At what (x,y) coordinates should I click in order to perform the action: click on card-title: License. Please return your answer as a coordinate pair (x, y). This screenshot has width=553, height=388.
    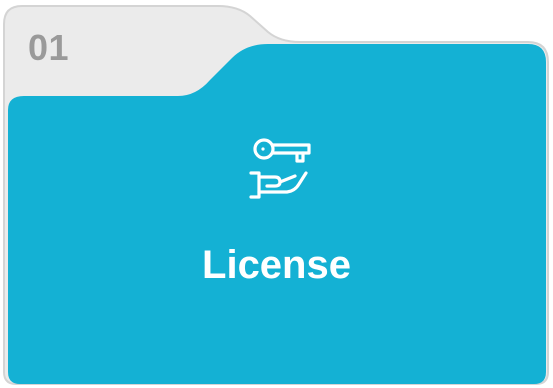
    Looking at the image, I should click on (276, 265).